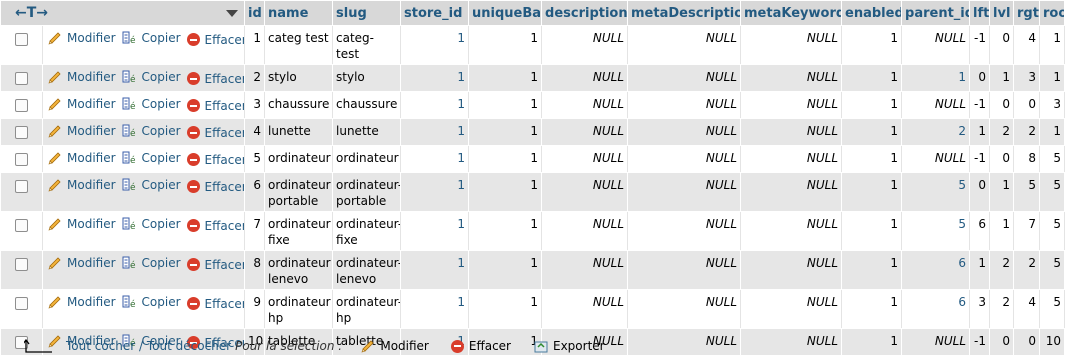  What do you see at coordinates (367, 270) in the screenshot?
I see `cell-slug: ordinateur-lenevo` at bounding box center [367, 270].